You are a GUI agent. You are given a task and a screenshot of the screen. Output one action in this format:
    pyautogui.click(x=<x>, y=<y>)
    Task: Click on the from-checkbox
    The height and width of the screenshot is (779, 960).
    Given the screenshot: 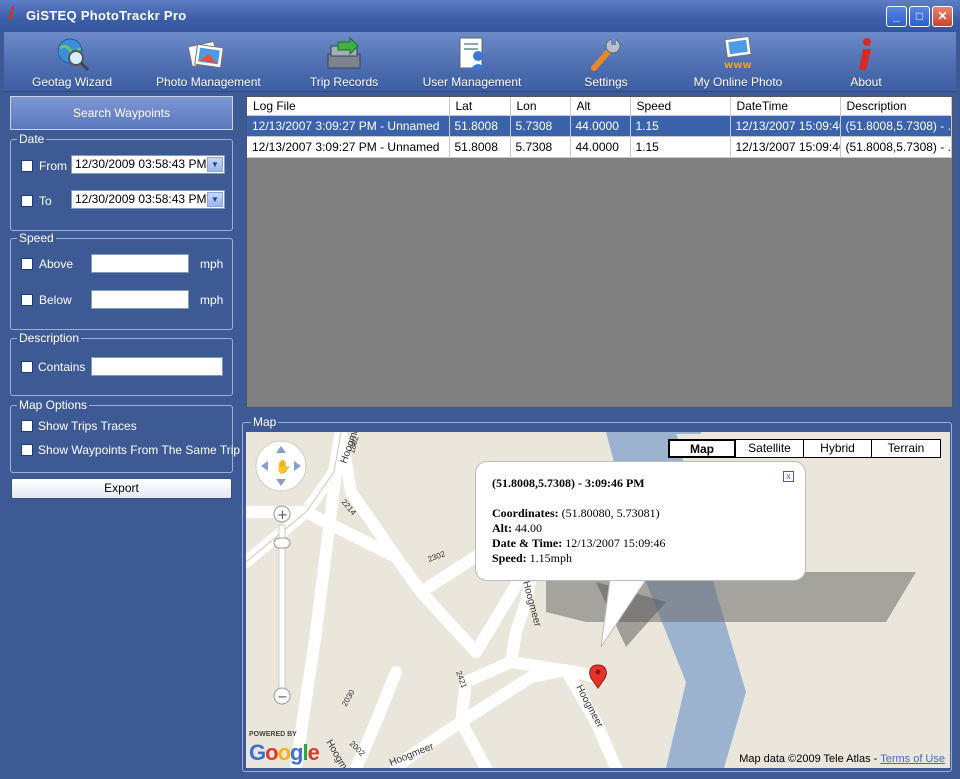 What is the action you would take?
    pyautogui.click(x=27, y=166)
    